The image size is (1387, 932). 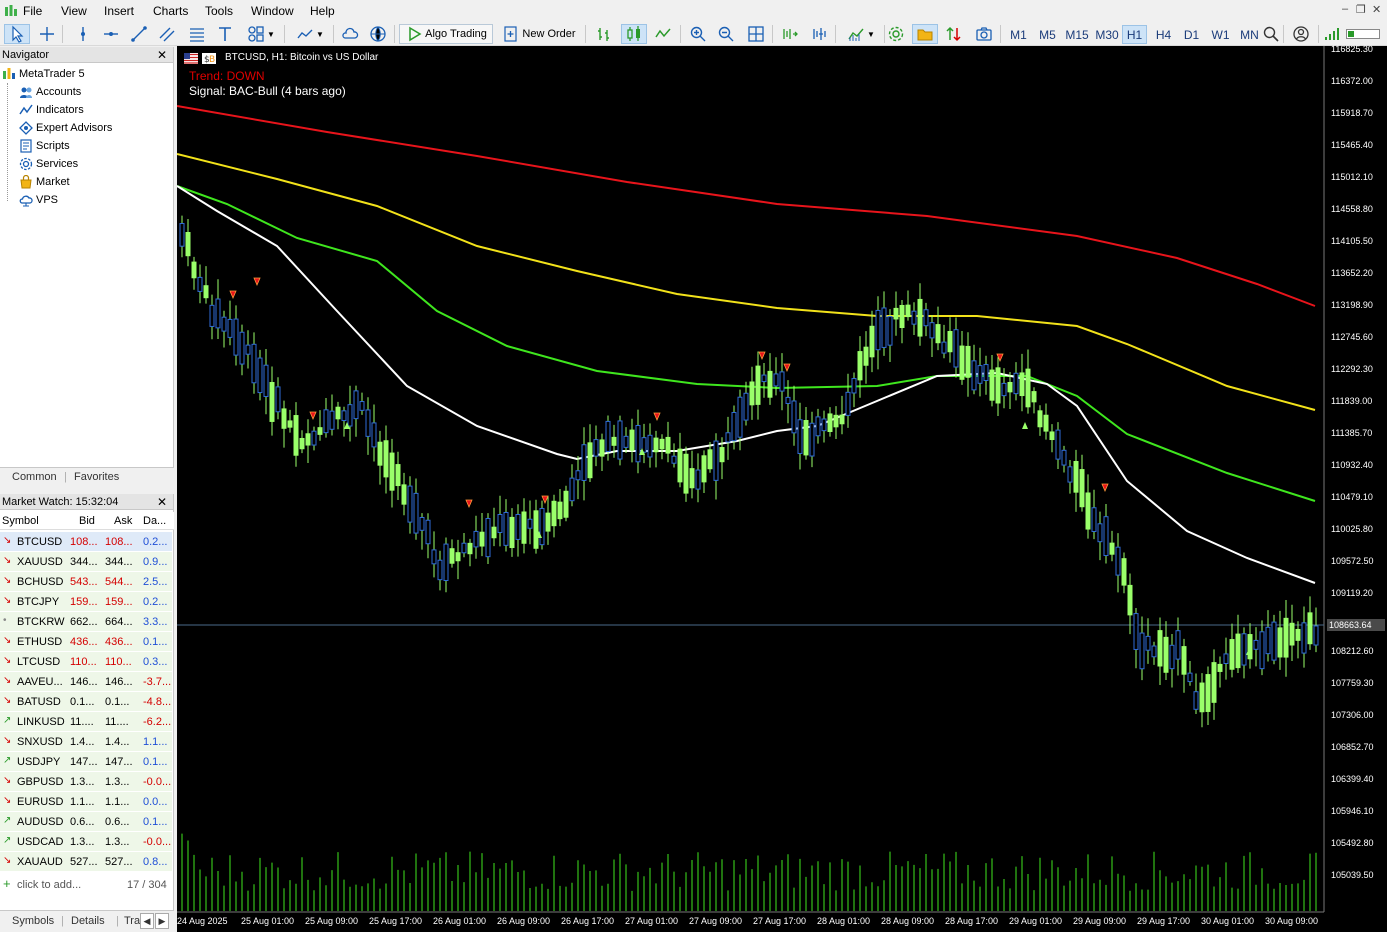 I want to click on horizontal-line-button, so click(x=111, y=34).